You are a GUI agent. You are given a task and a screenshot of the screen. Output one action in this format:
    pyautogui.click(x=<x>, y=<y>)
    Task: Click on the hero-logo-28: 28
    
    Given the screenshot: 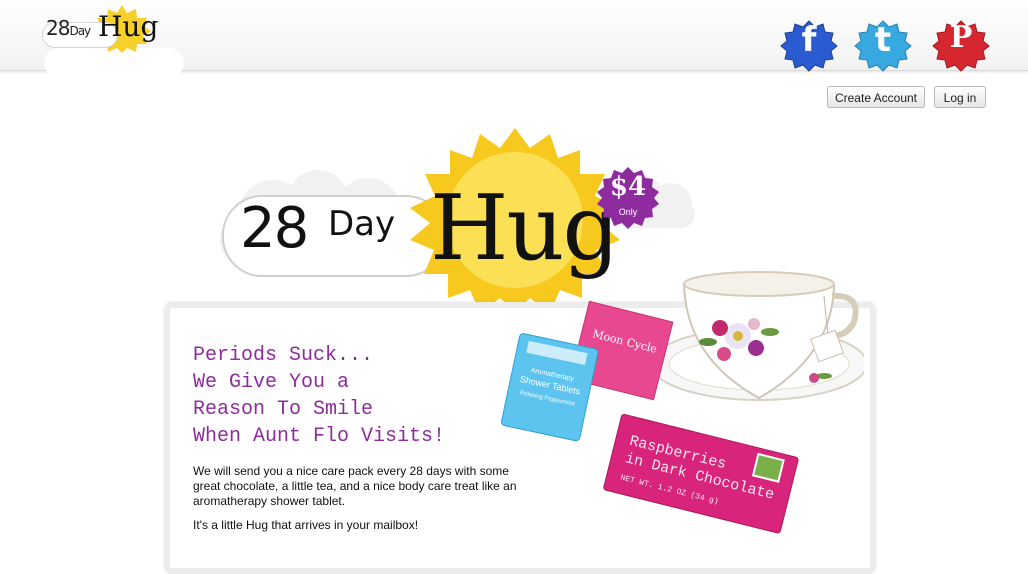 What is the action you would take?
    pyautogui.click(x=274, y=228)
    